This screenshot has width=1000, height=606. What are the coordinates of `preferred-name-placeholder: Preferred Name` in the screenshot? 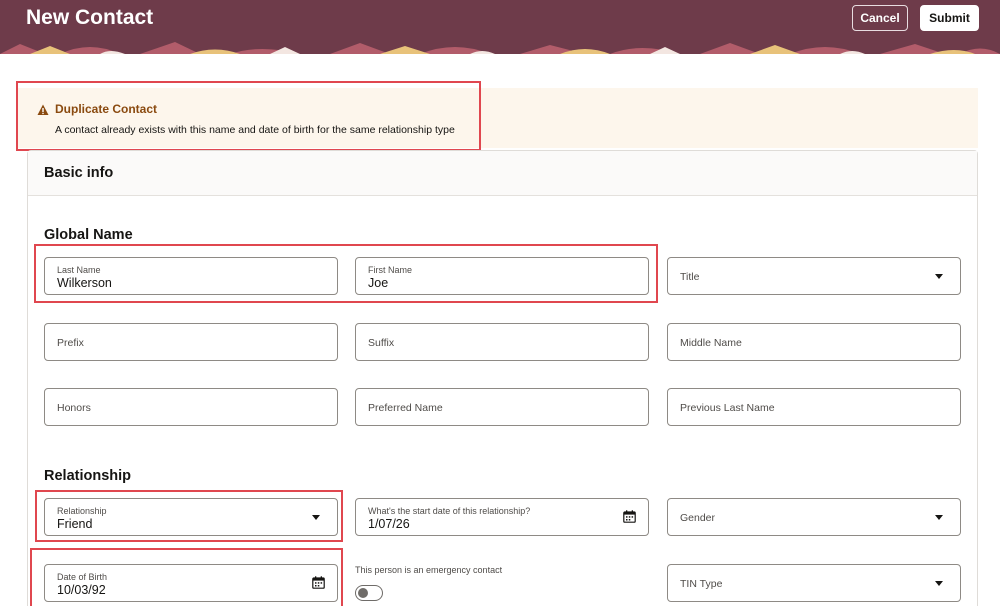 It's located at (405, 408).